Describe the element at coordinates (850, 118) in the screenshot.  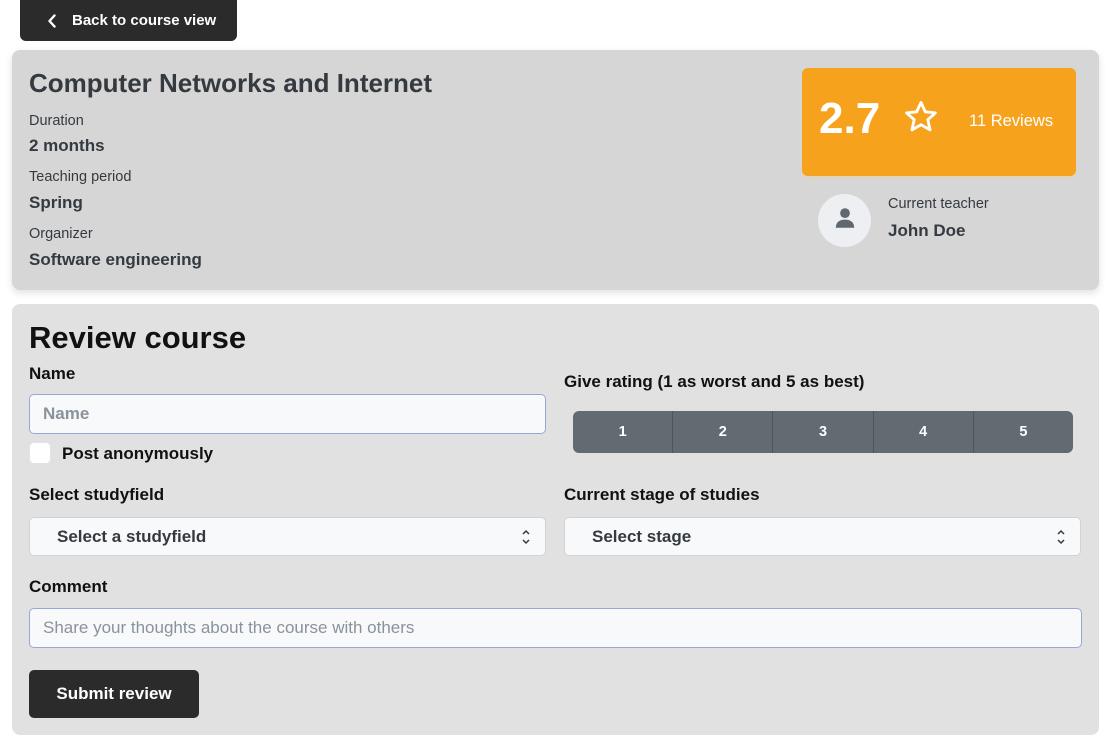
I see `rating-score: 2.7` at that location.